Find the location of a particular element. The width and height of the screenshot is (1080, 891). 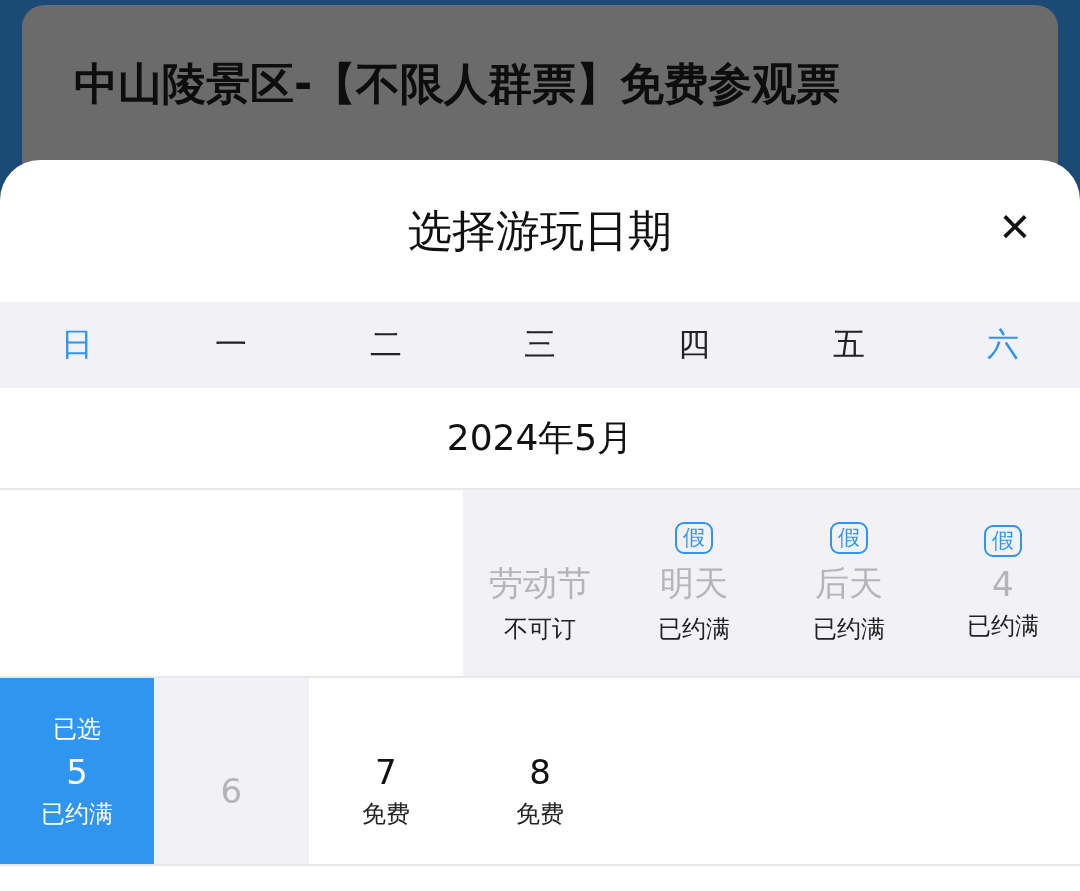

day-status: 不可订 is located at coordinates (540, 629).